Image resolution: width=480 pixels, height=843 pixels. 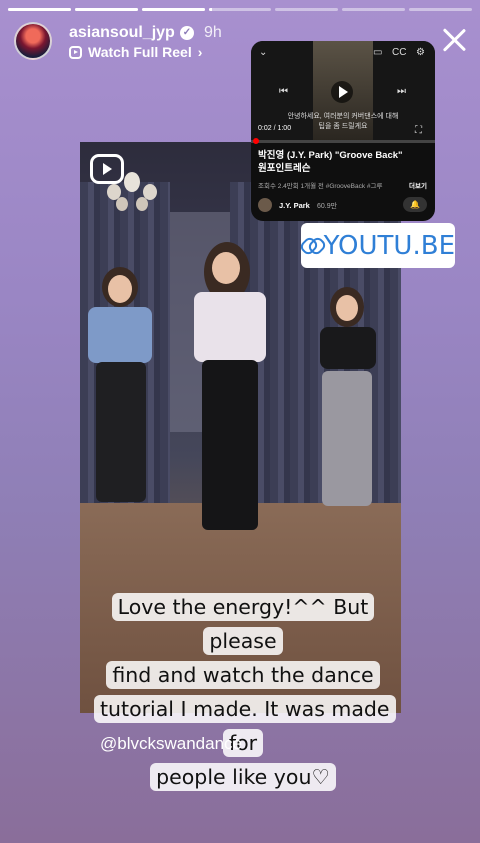 I want to click on play-icon, so click(x=342, y=92).